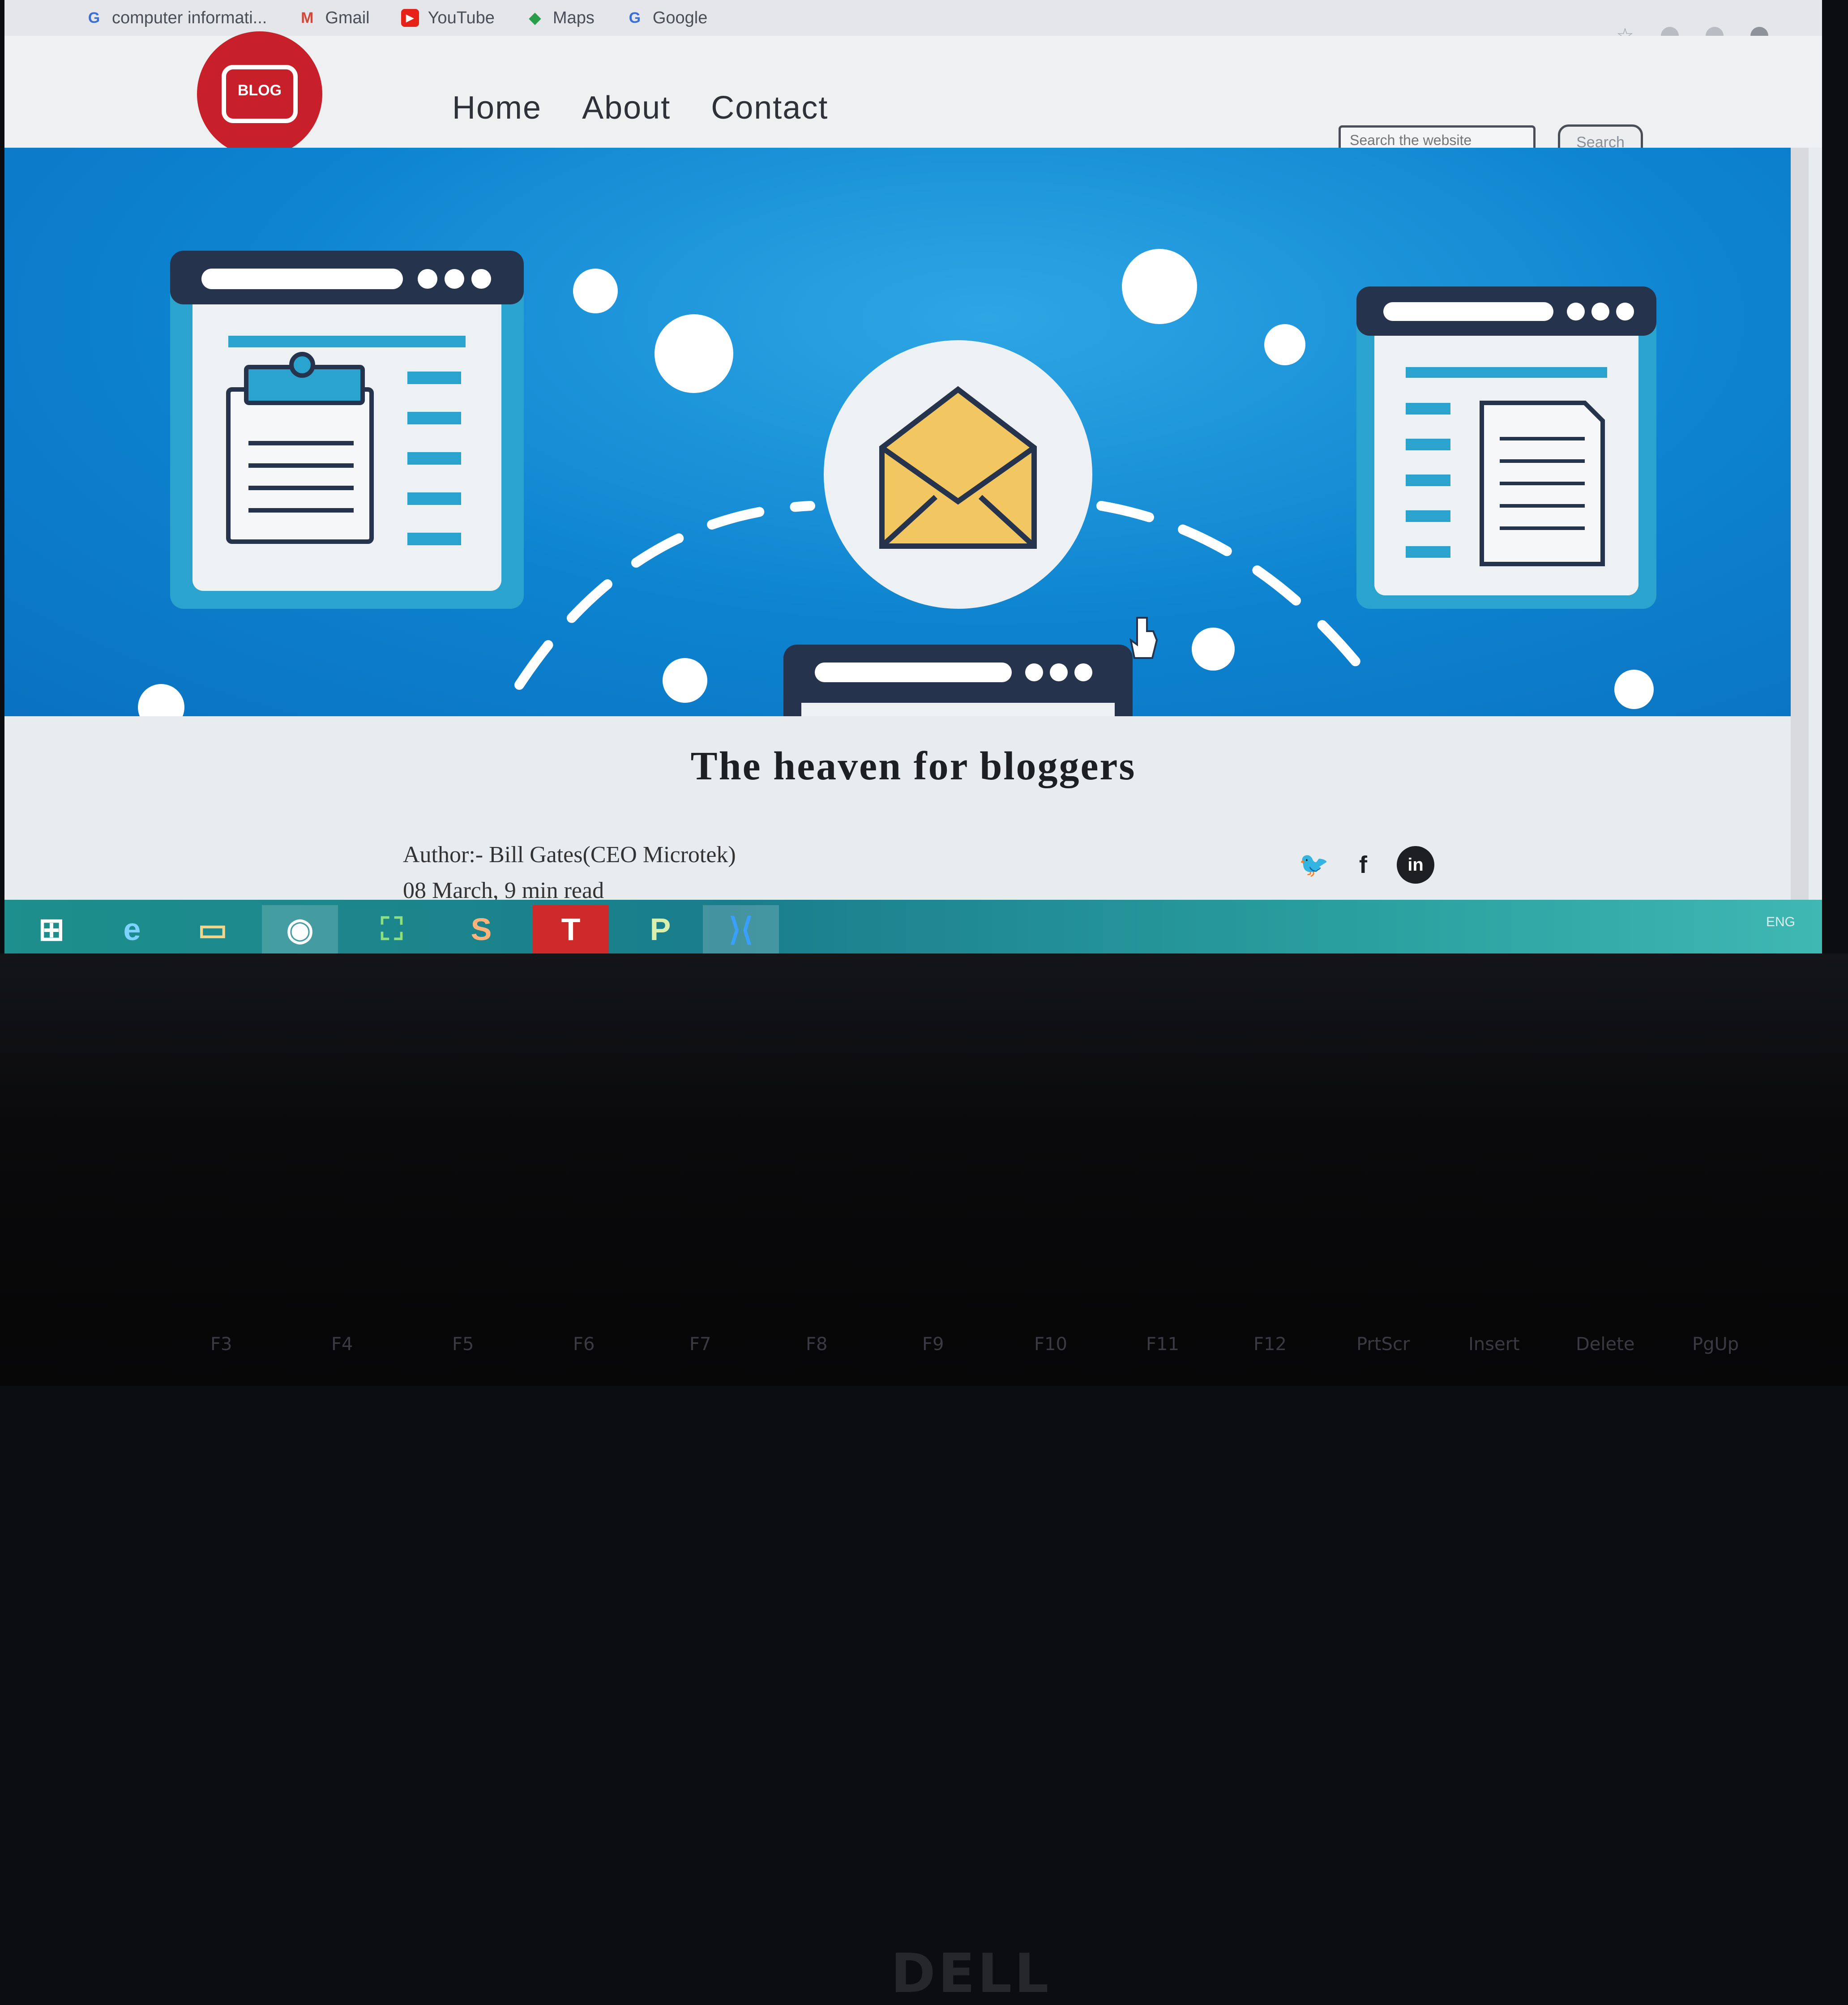  What do you see at coordinates (342, 1344) in the screenshot?
I see `key-f4: F4` at bounding box center [342, 1344].